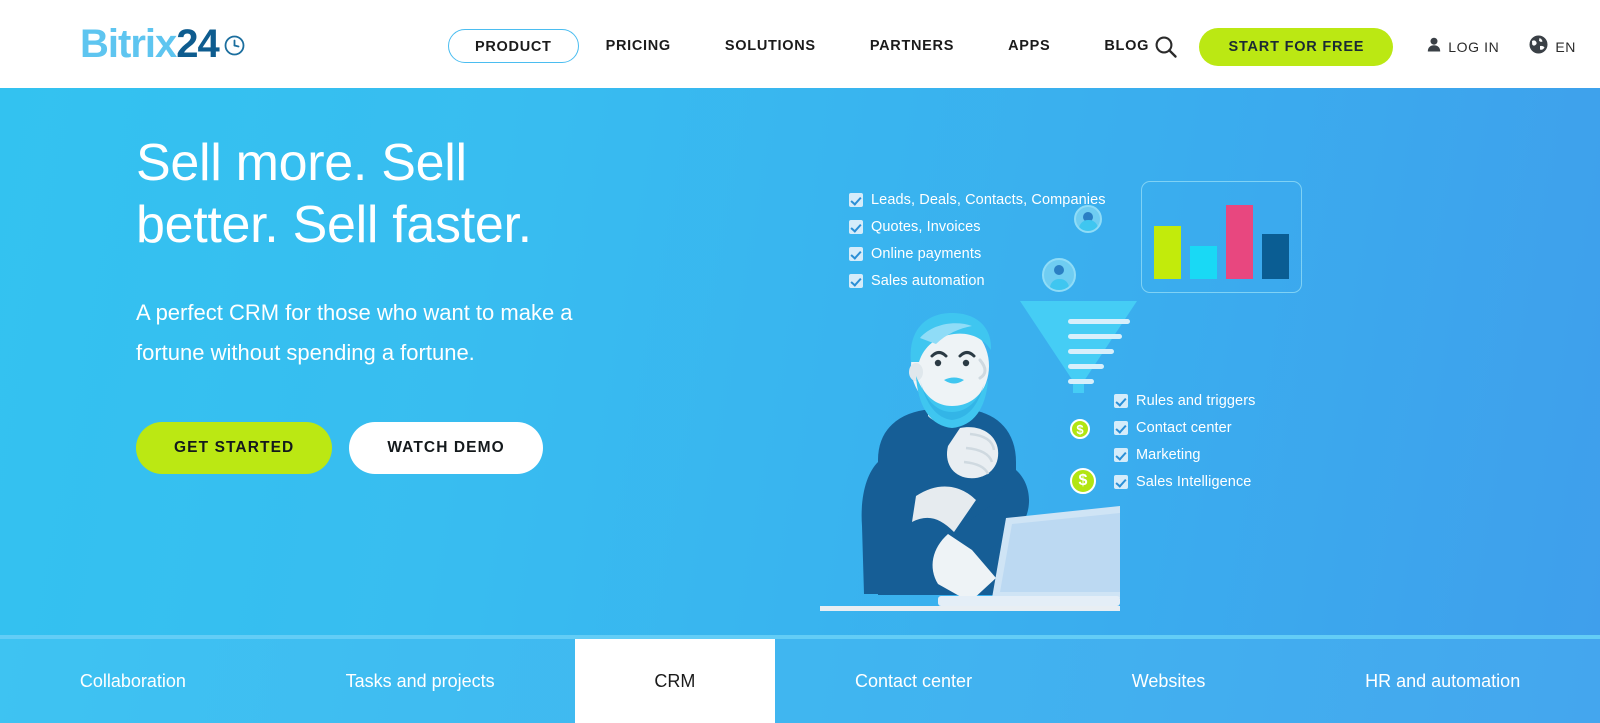 This screenshot has width=1600, height=723. Describe the element at coordinates (1474, 47) in the screenshot. I see `login-label: LOG IN` at that location.